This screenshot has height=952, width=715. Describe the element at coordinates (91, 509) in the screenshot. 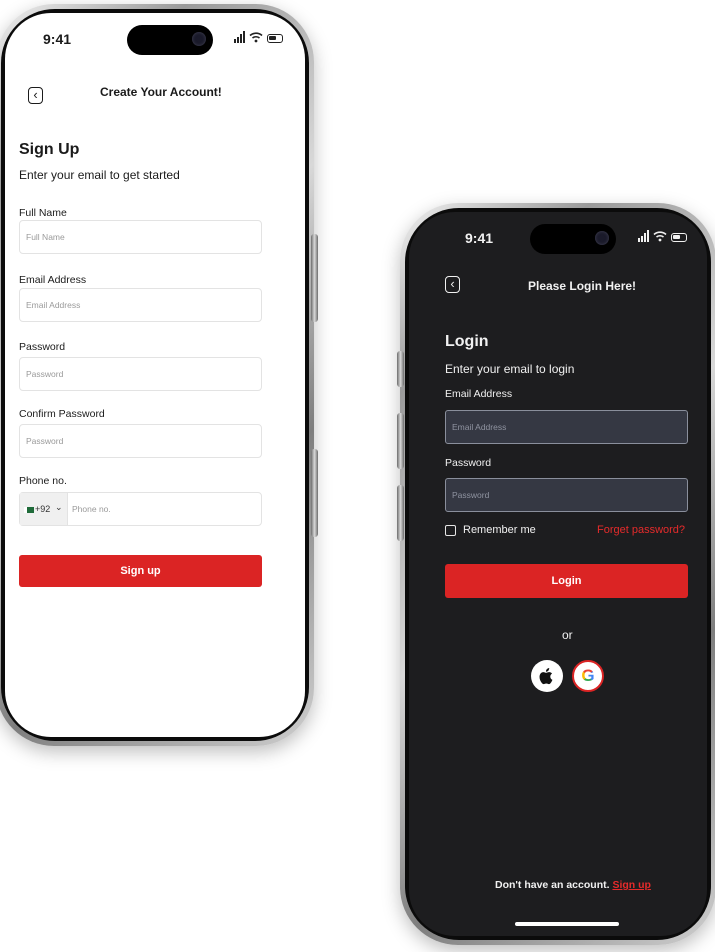

I see `phone-placeholder: Phone no.` at that location.